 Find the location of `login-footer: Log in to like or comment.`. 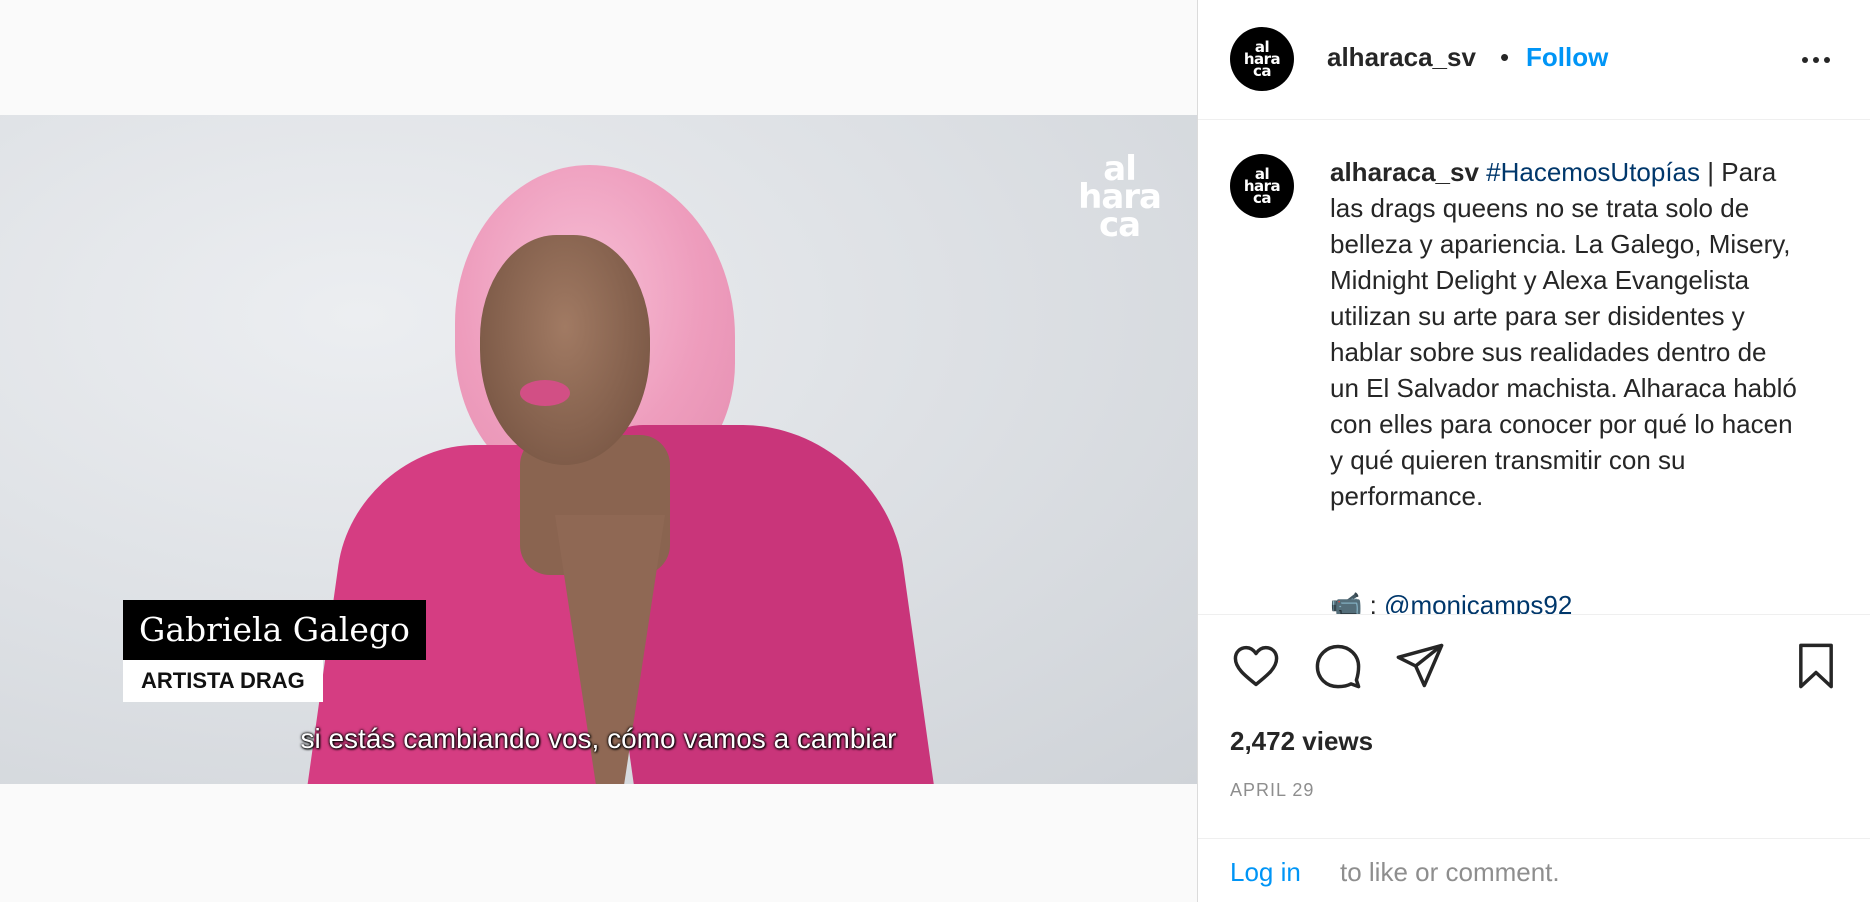

login-footer: Log in to like or comment. is located at coordinates (1534, 870).